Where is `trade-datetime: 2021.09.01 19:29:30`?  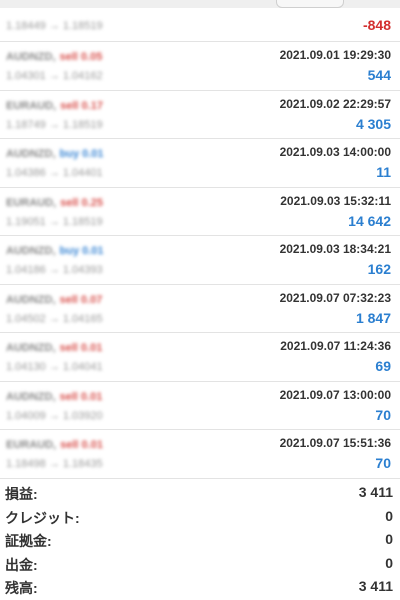 trade-datetime: 2021.09.01 19:29:30 is located at coordinates (335, 55).